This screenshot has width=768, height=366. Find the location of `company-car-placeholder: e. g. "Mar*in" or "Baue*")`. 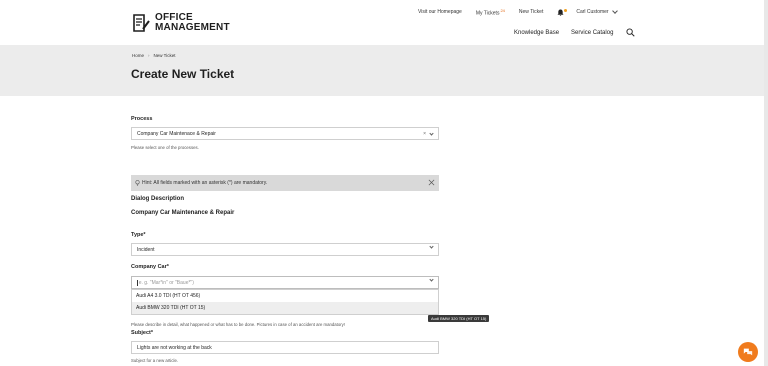

company-car-placeholder: e. g. "Mar*in" or "Baue*") is located at coordinates (166, 282).